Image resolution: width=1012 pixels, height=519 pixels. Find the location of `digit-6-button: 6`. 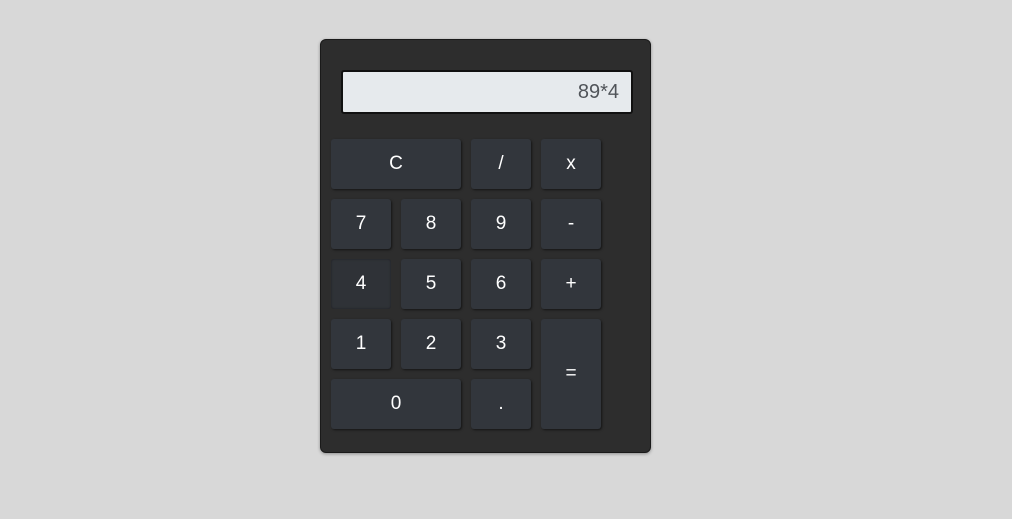

digit-6-button: 6 is located at coordinates (501, 284).